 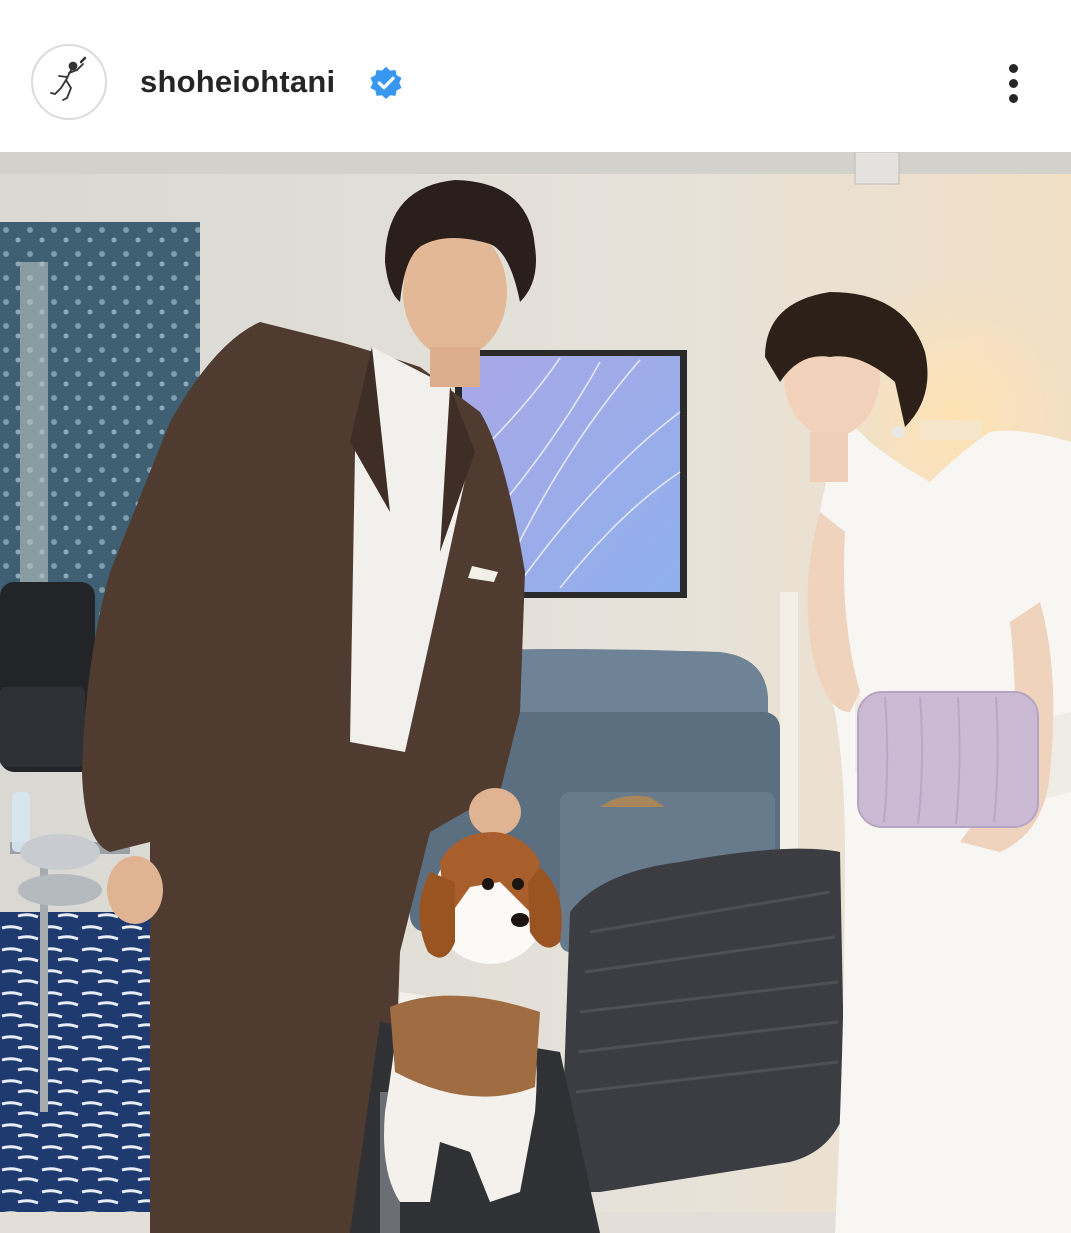 What do you see at coordinates (535, 76) in the screenshot?
I see `post-header: shoheiohtani` at bounding box center [535, 76].